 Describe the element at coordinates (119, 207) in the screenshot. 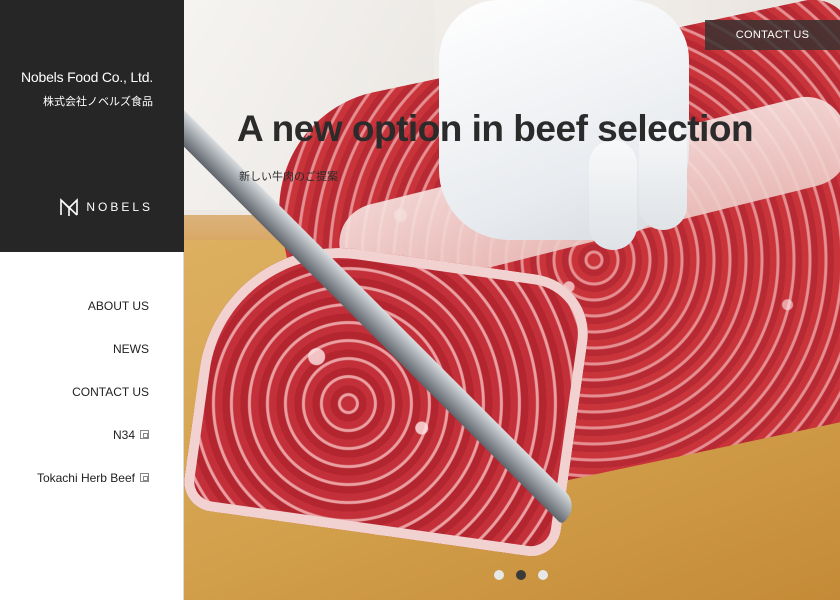

I see `logo-wordmark: NOBELS` at that location.